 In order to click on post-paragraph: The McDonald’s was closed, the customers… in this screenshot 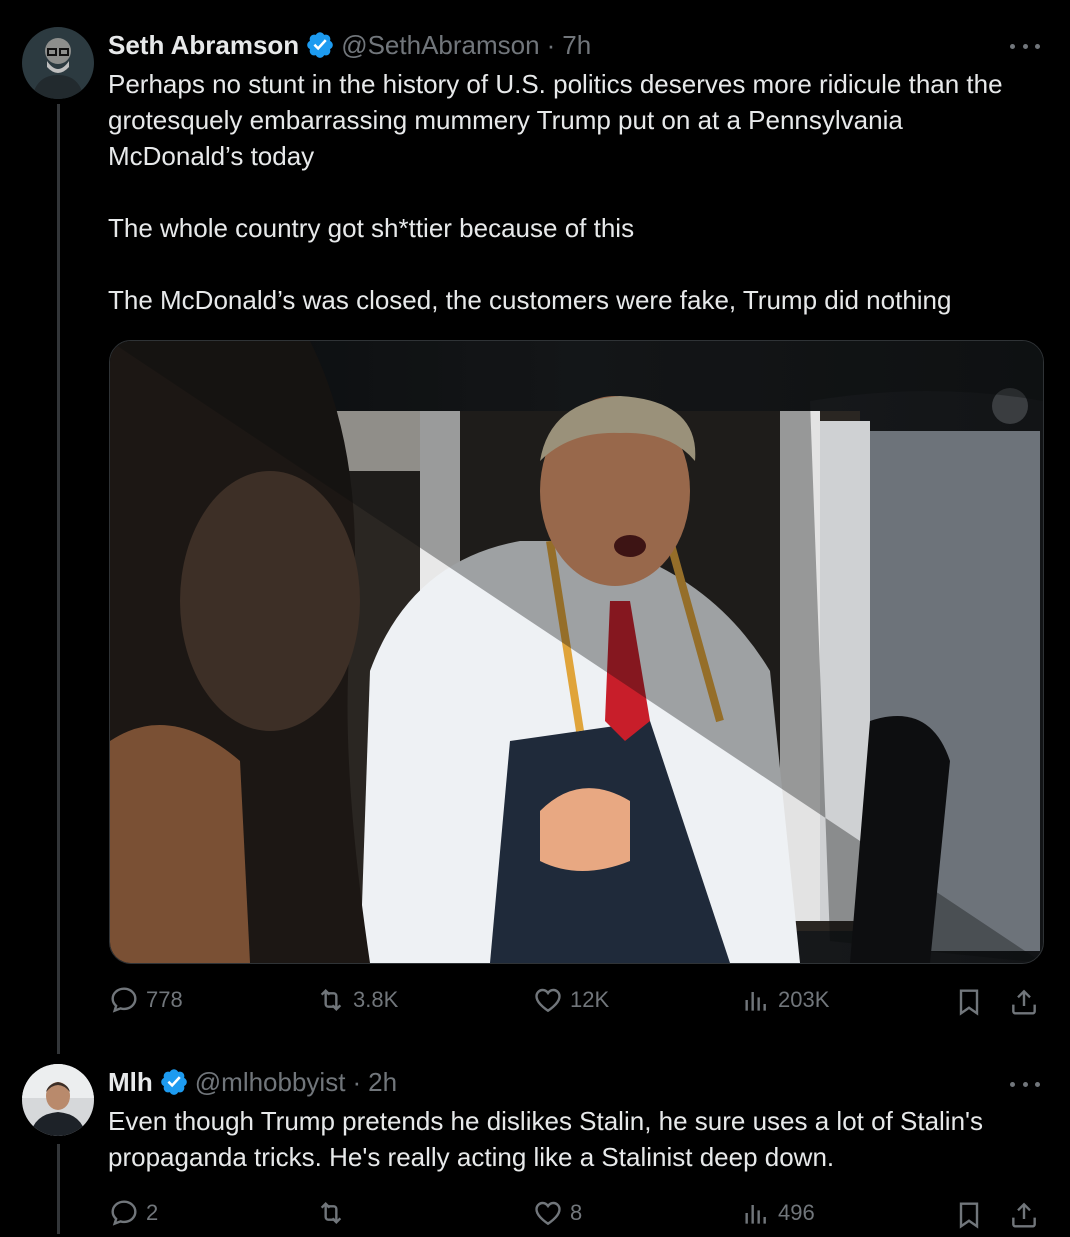, I will do `click(530, 300)`.